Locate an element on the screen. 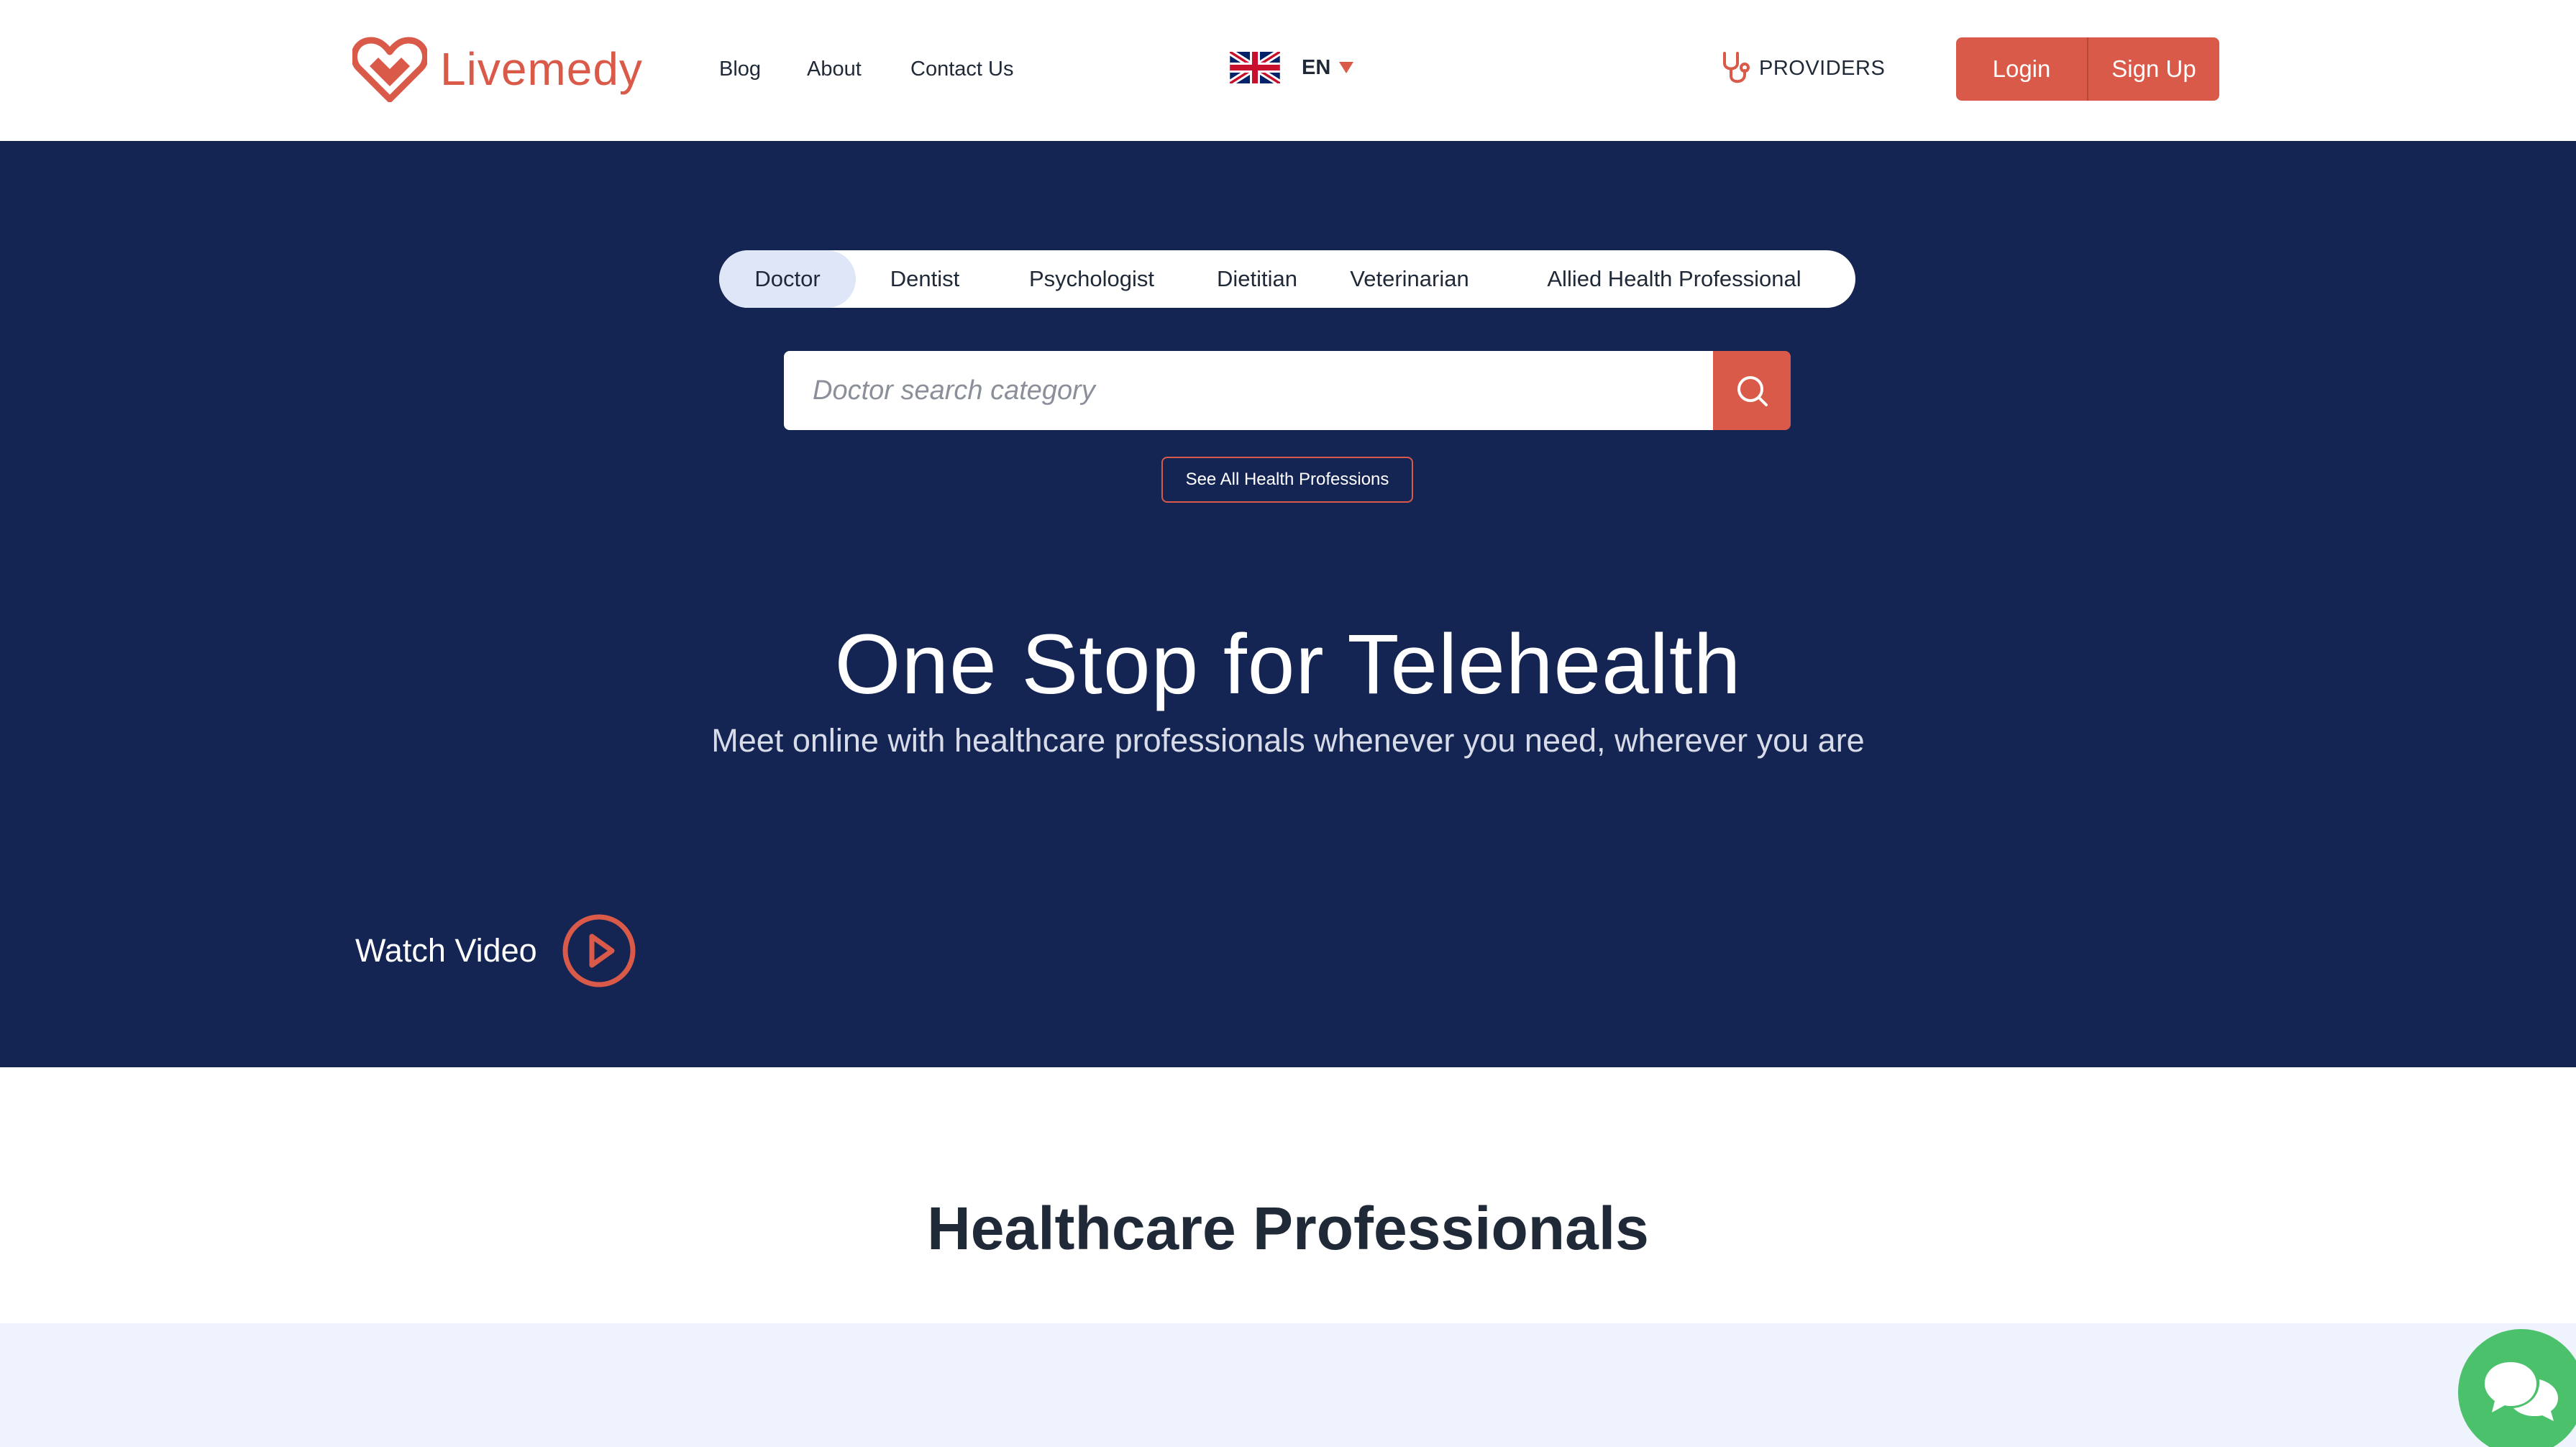 This screenshot has height=1447, width=2576. professionals-band is located at coordinates (1288, 1385).